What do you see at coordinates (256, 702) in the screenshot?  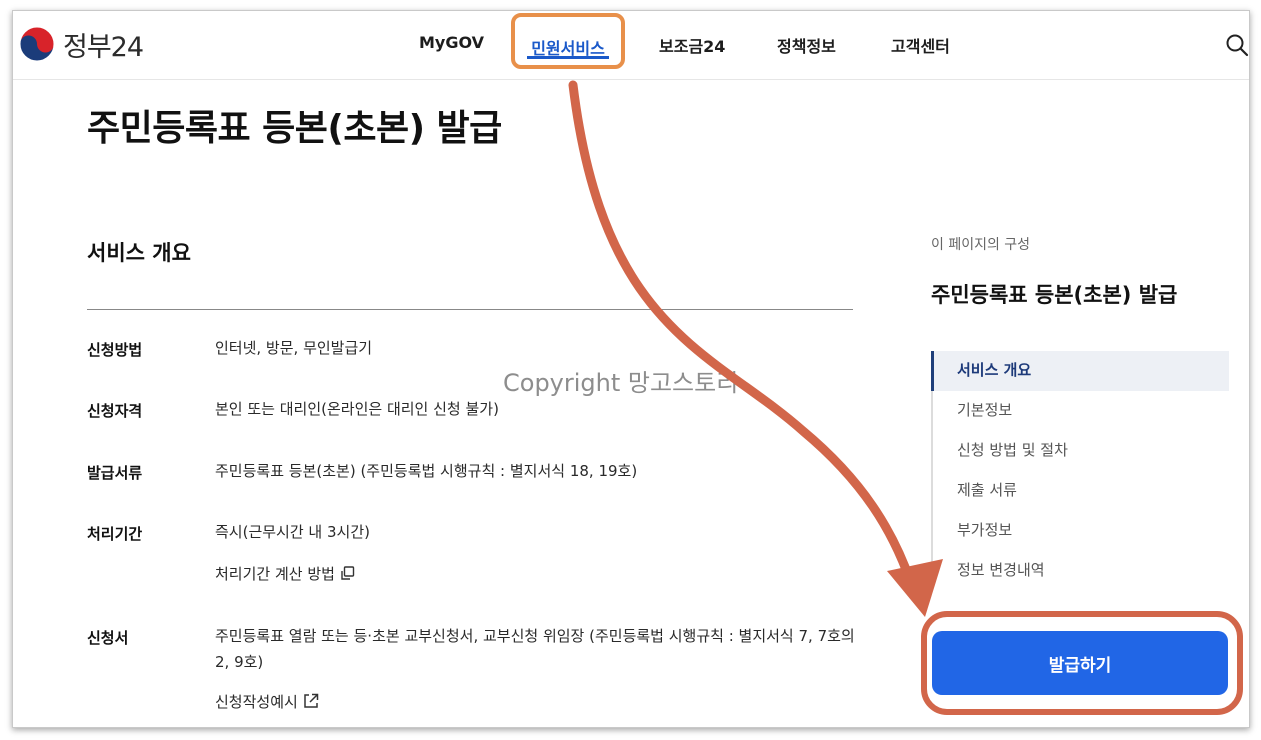 I see `form-example-link-label: 신청작성예시` at bounding box center [256, 702].